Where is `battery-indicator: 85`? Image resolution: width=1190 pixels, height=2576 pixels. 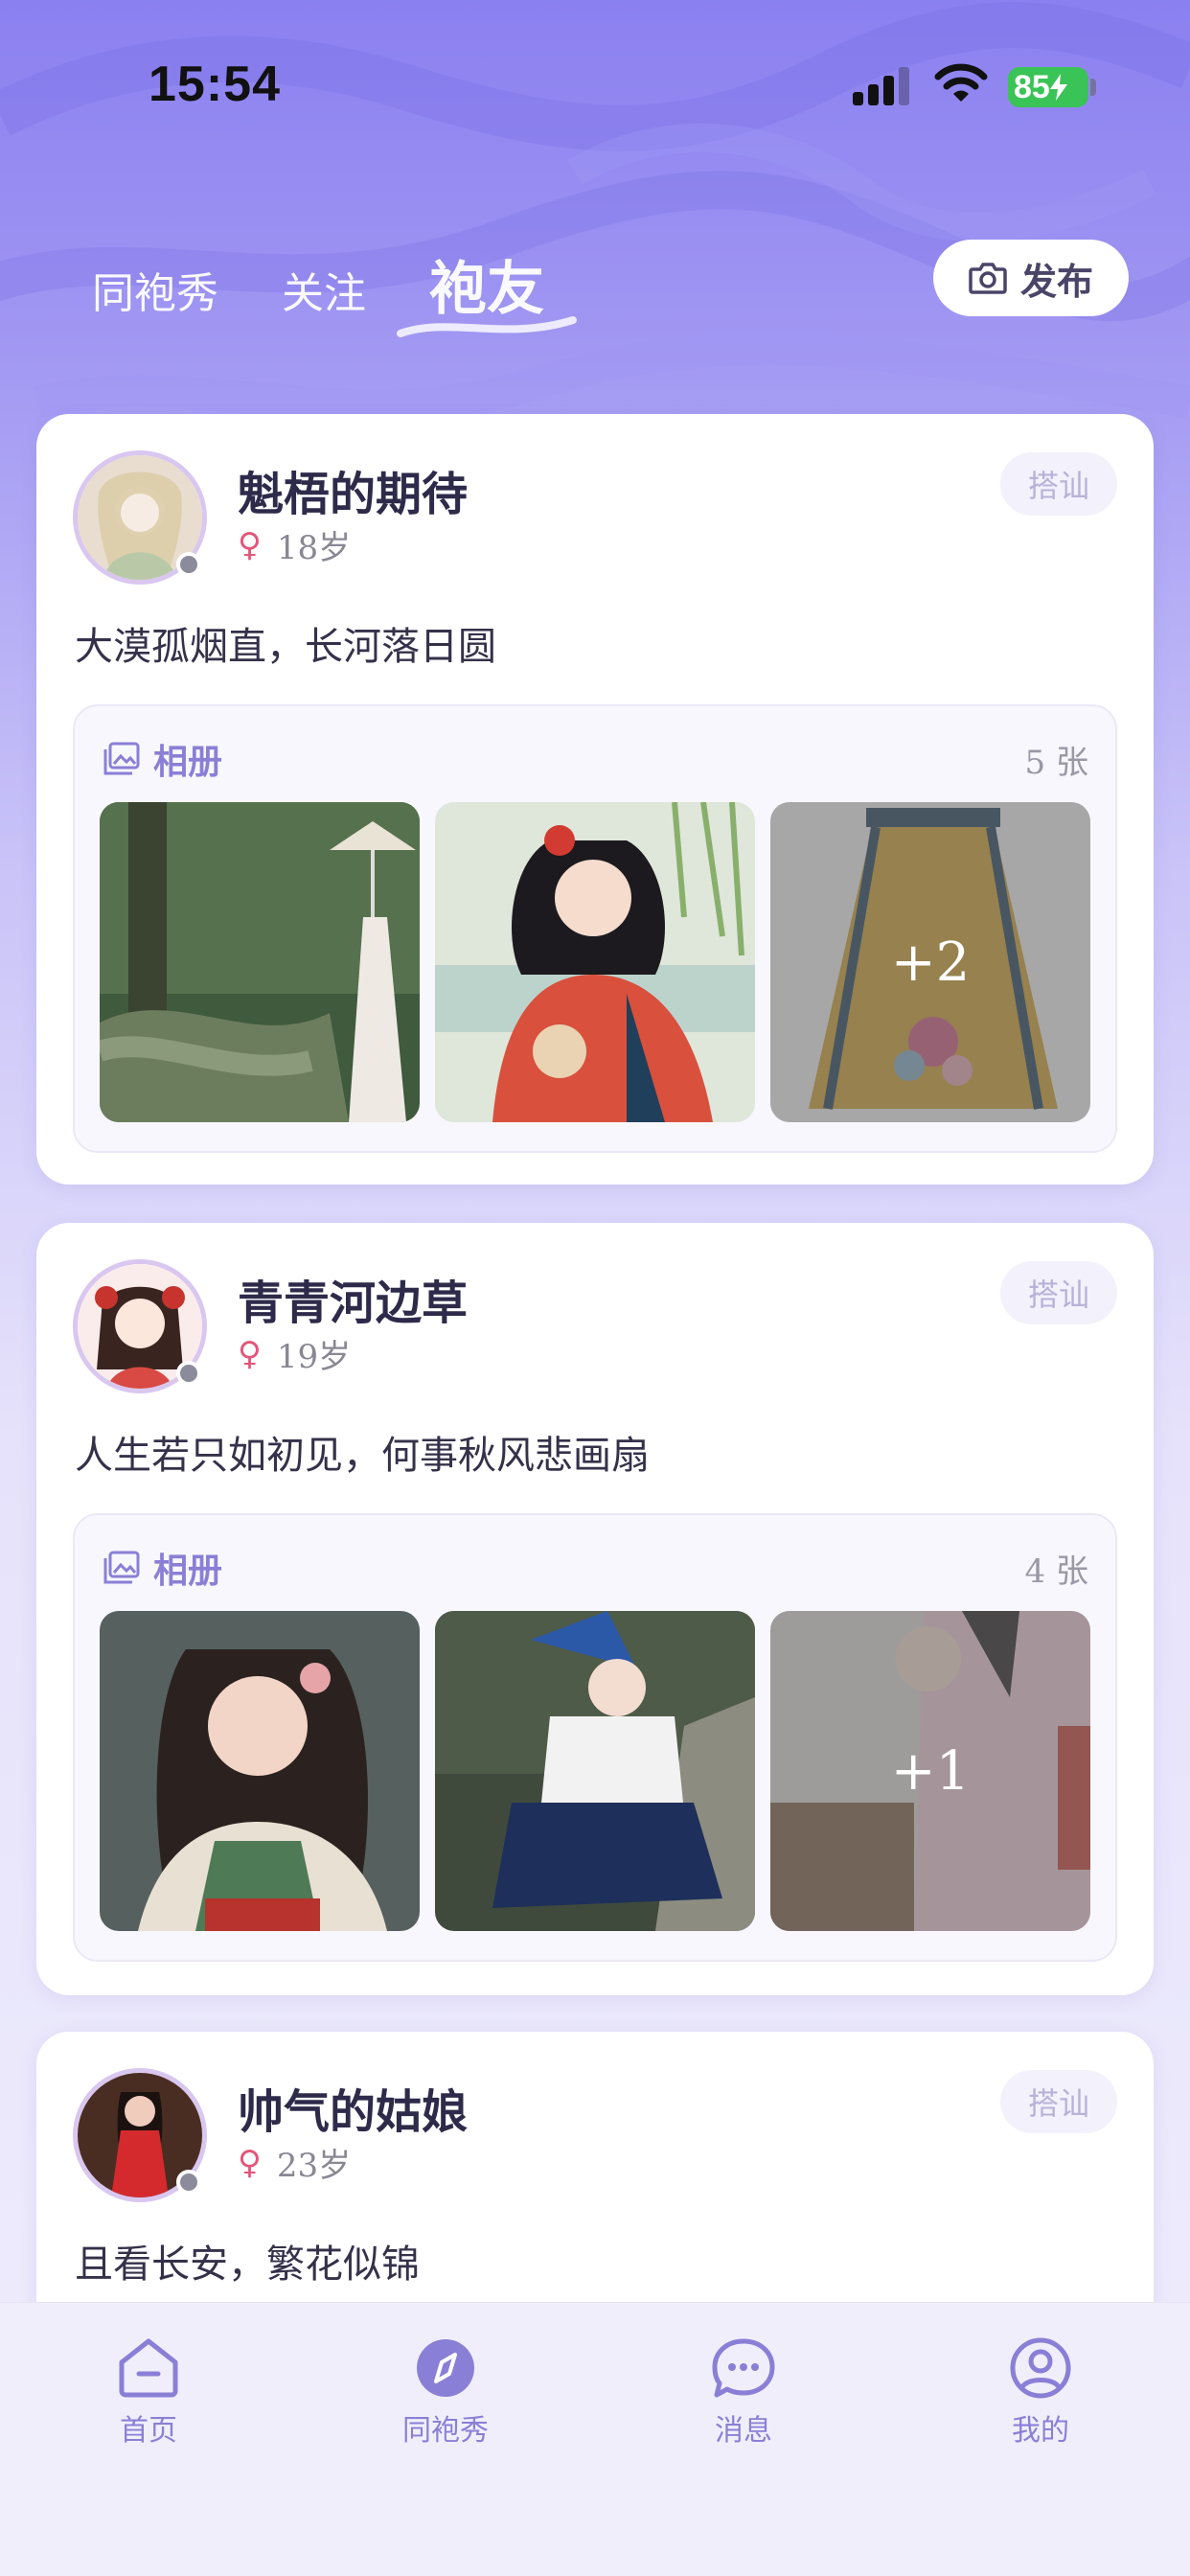 battery-indicator: 85 is located at coordinates (1048, 87).